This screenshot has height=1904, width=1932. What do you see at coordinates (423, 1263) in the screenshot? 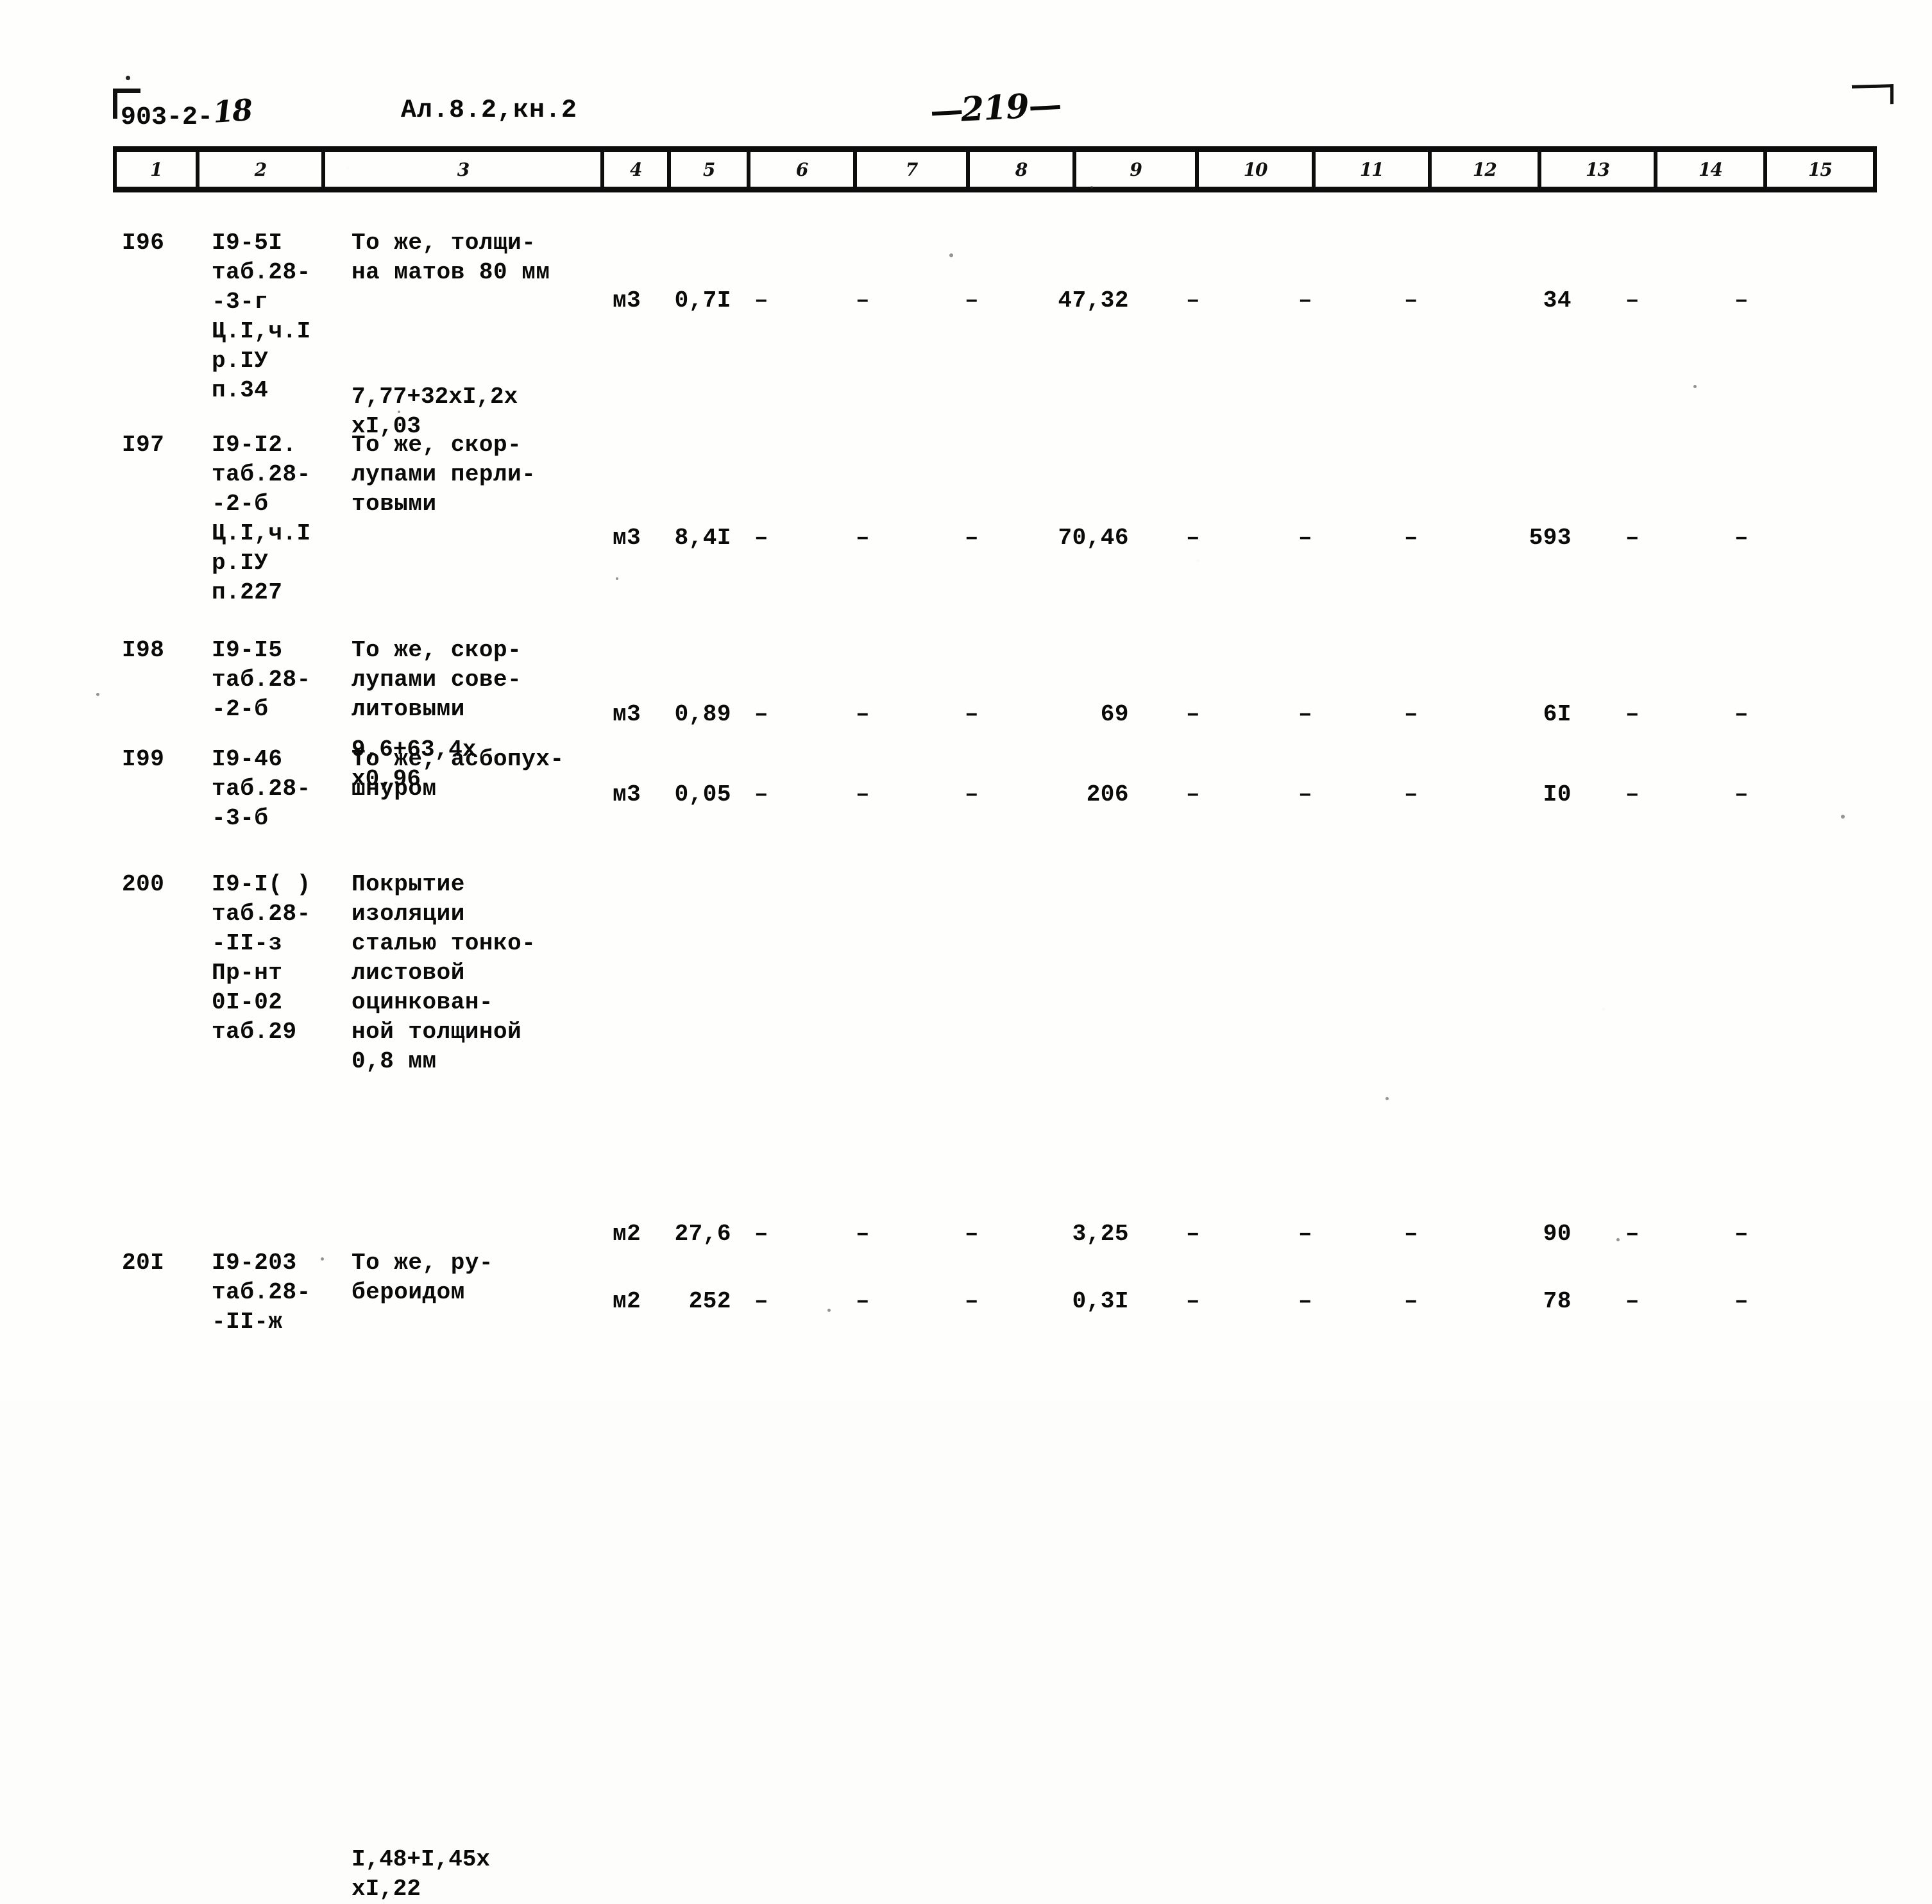
I see `description-line: То же, ру-` at bounding box center [423, 1263].